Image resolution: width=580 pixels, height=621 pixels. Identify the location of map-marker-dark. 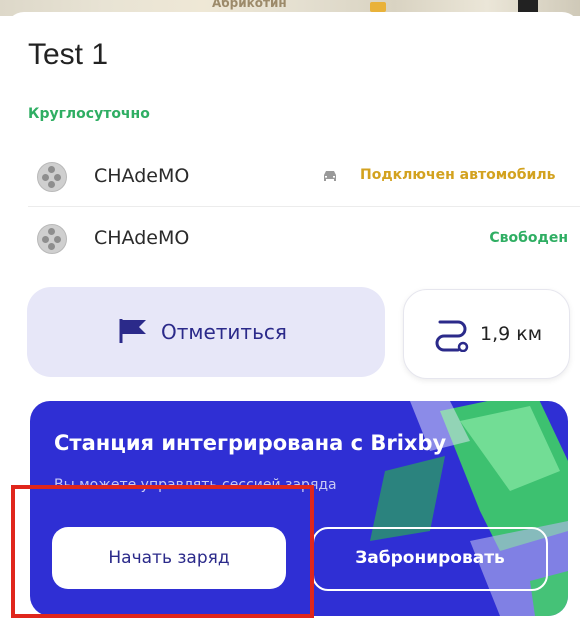
(528, 6).